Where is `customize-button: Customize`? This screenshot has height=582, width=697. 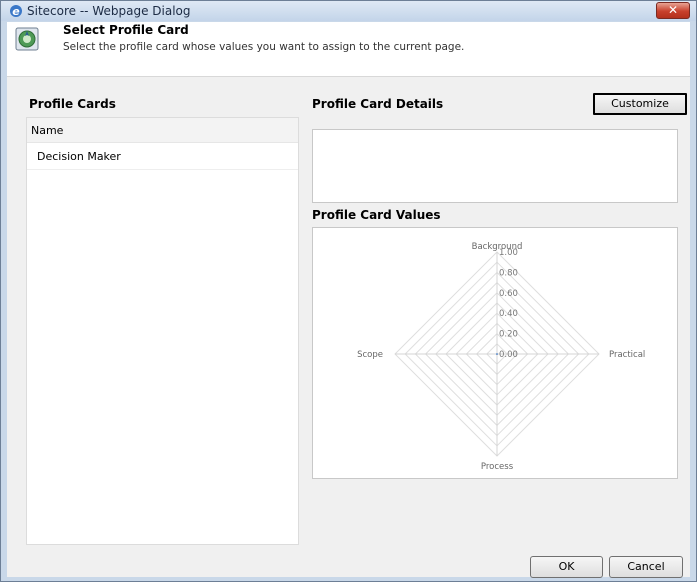 customize-button: Customize is located at coordinates (640, 104).